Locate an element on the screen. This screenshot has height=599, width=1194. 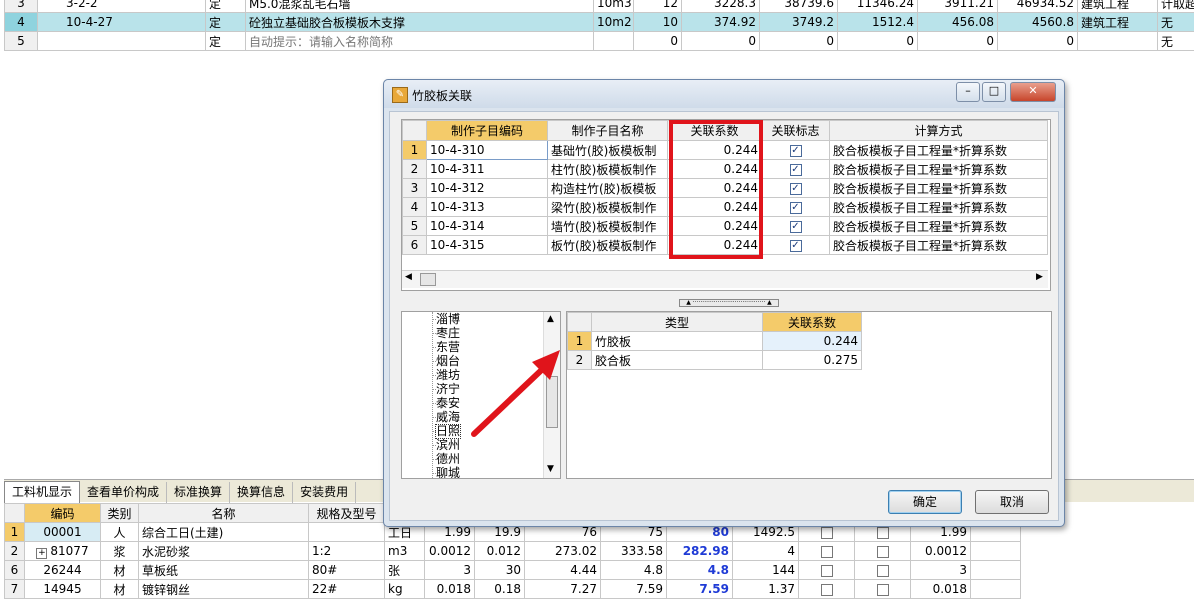
cell-v6: 1.37 is located at coordinates (766, 589).